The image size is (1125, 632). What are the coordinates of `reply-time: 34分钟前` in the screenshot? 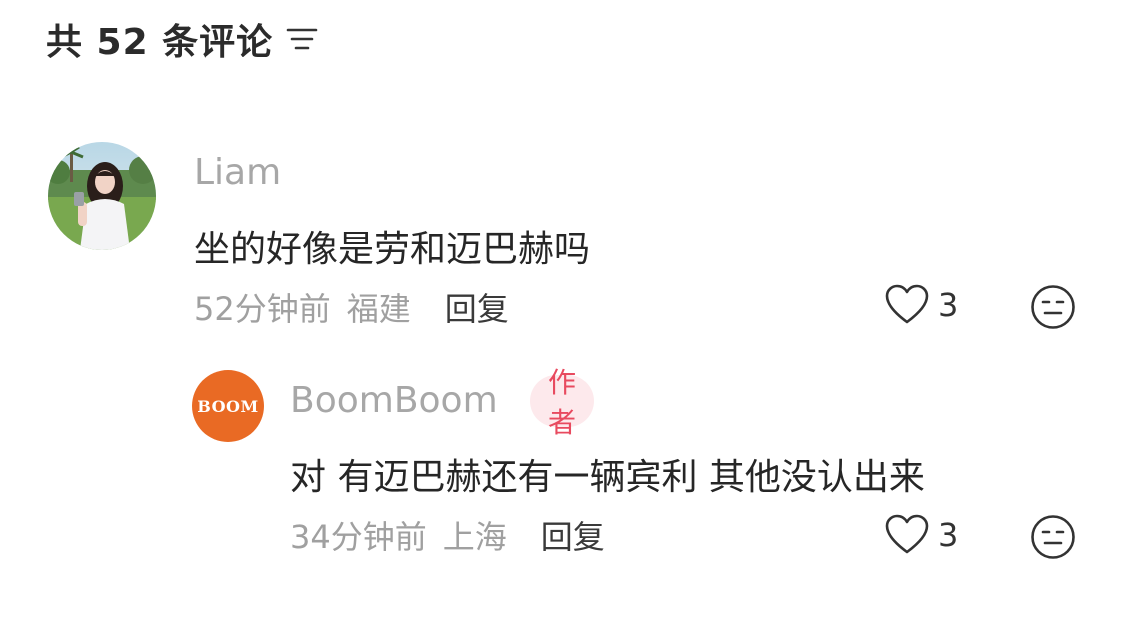 It's located at (358, 537).